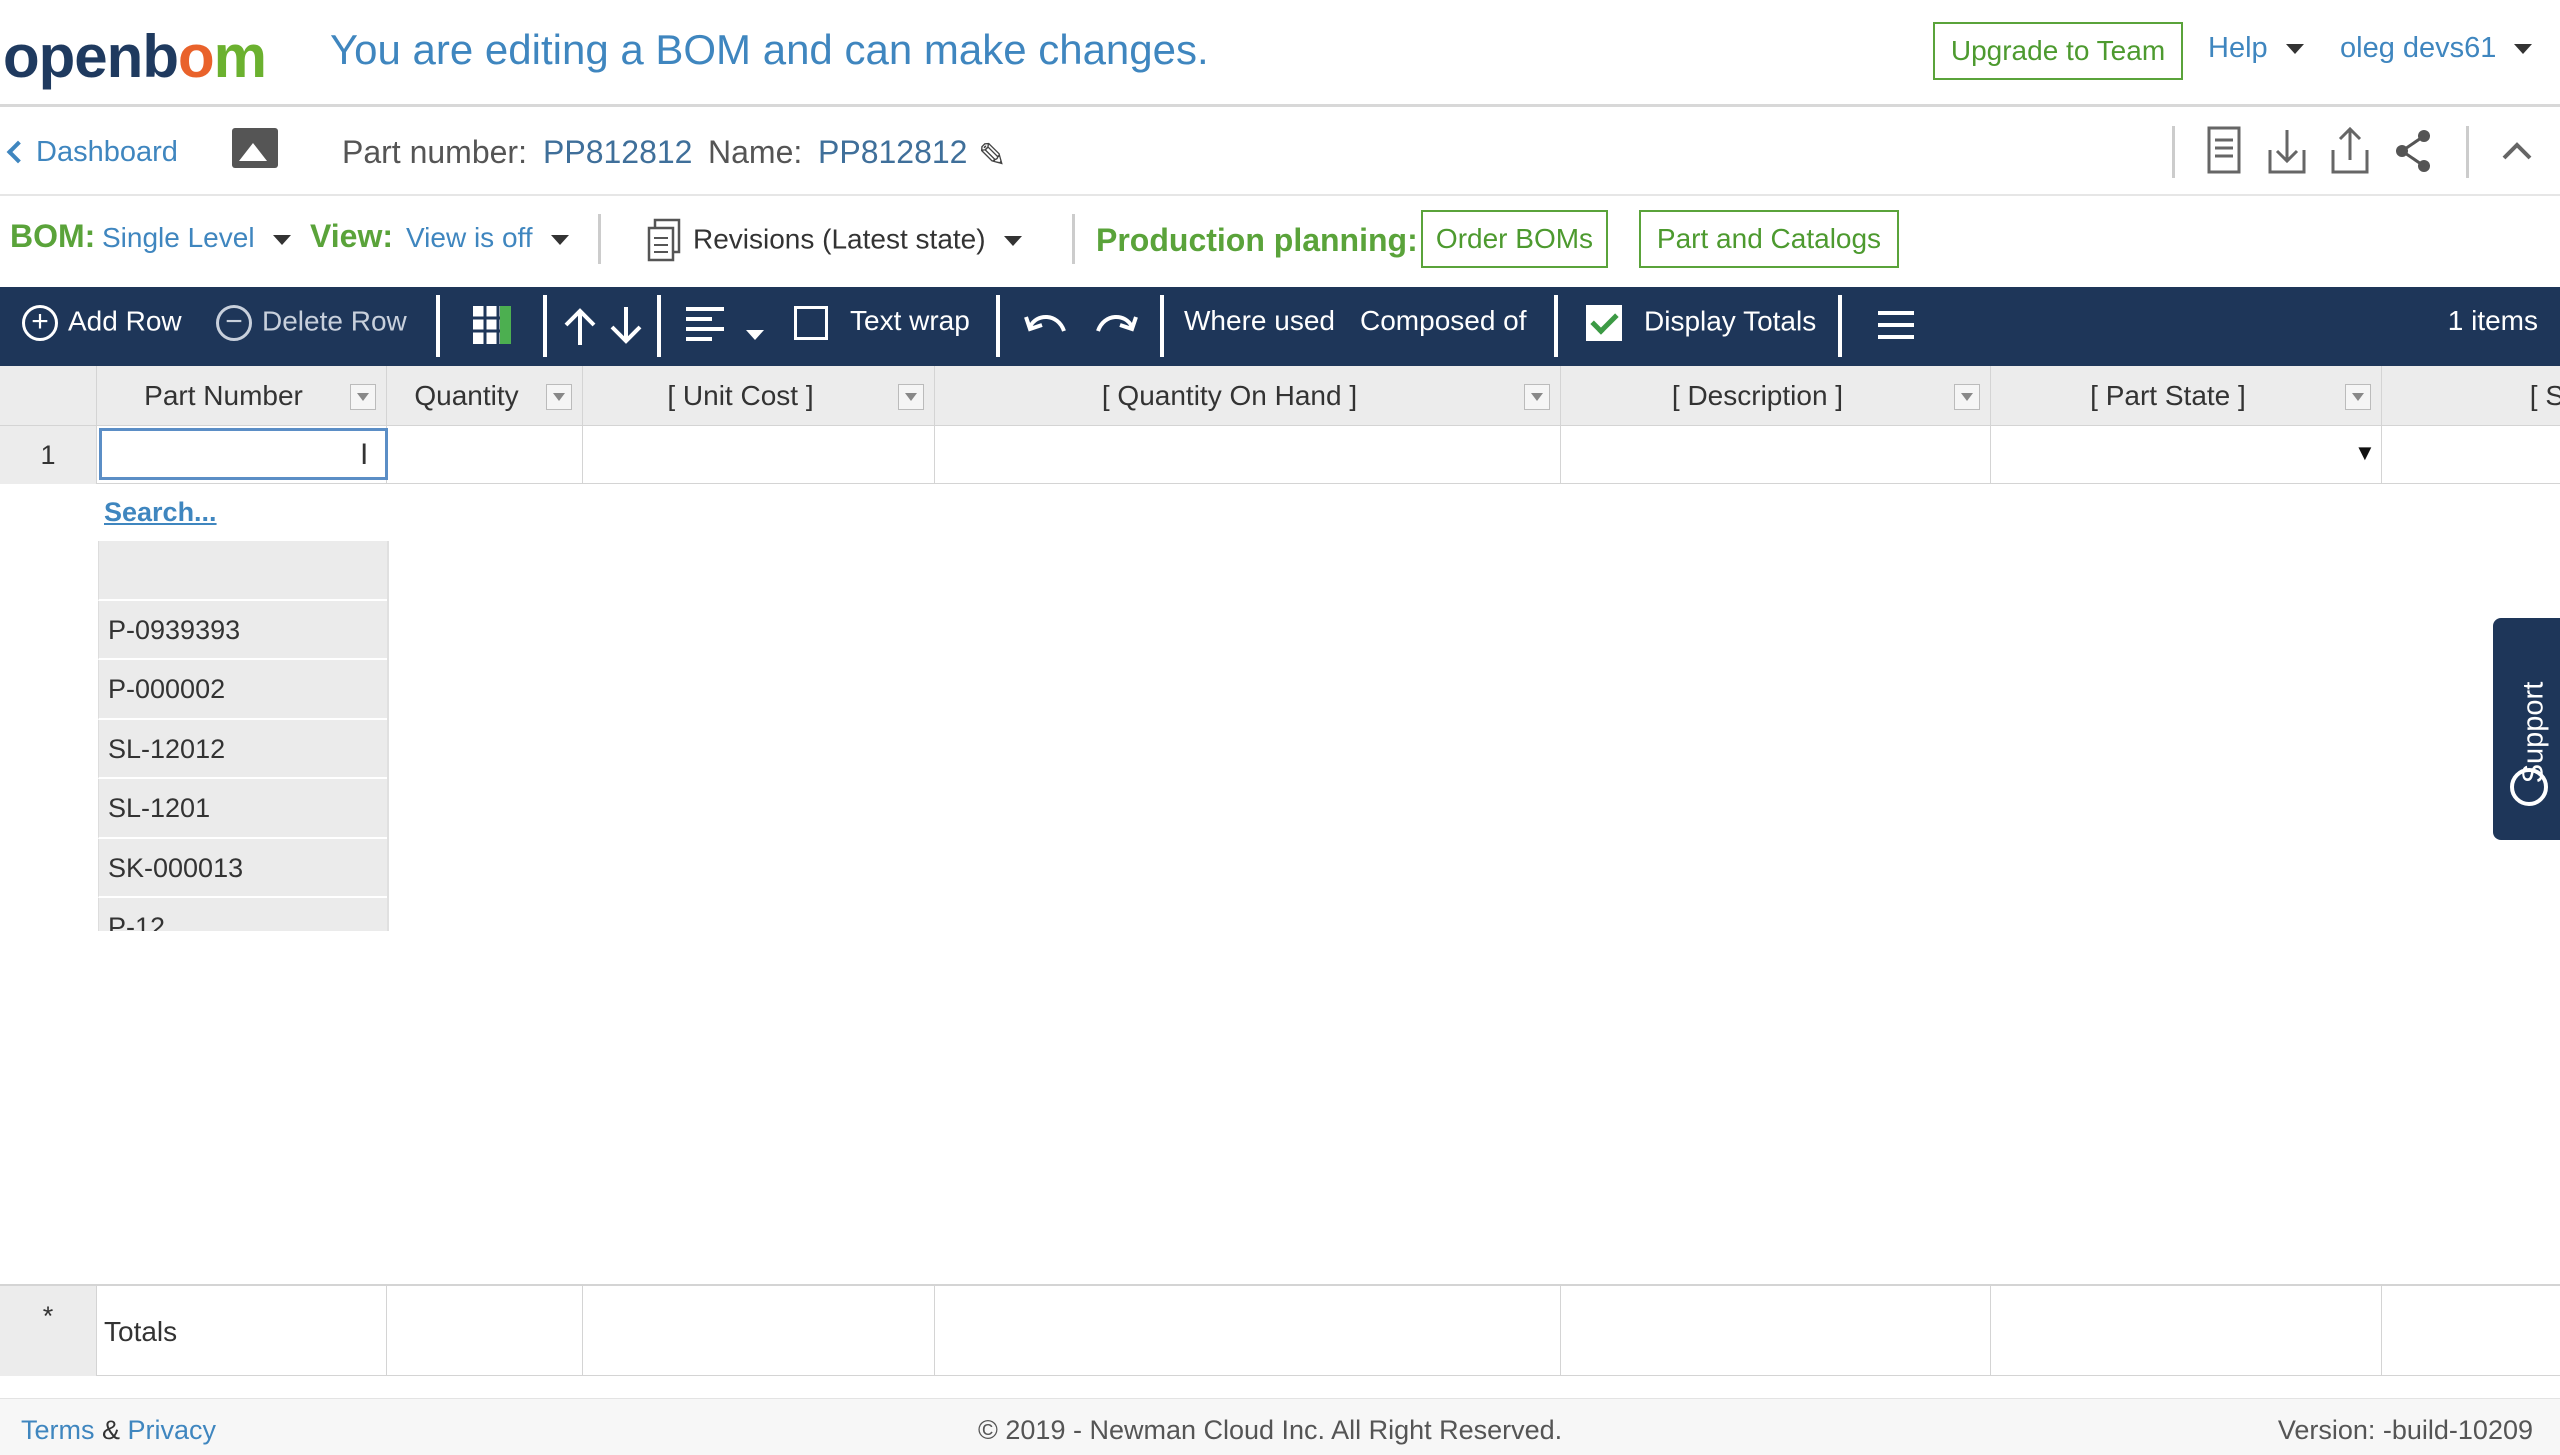  Describe the element at coordinates (125, 321) in the screenshot. I see `add-row-label: Add Row` at that location.